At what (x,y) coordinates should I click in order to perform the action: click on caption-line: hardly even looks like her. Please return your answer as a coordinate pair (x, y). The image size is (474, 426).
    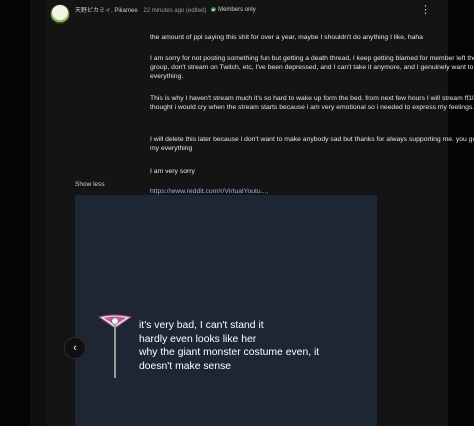
    Looking at the image, I should click on (198, 339).